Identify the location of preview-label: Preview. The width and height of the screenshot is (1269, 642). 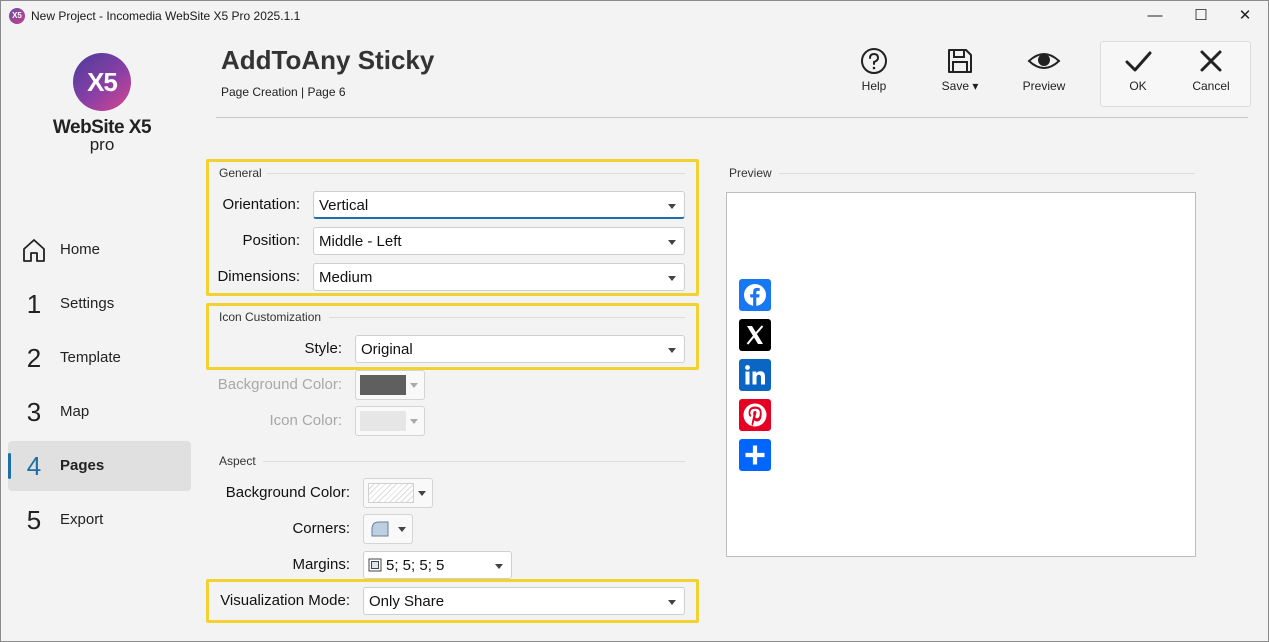
(1044, 86).